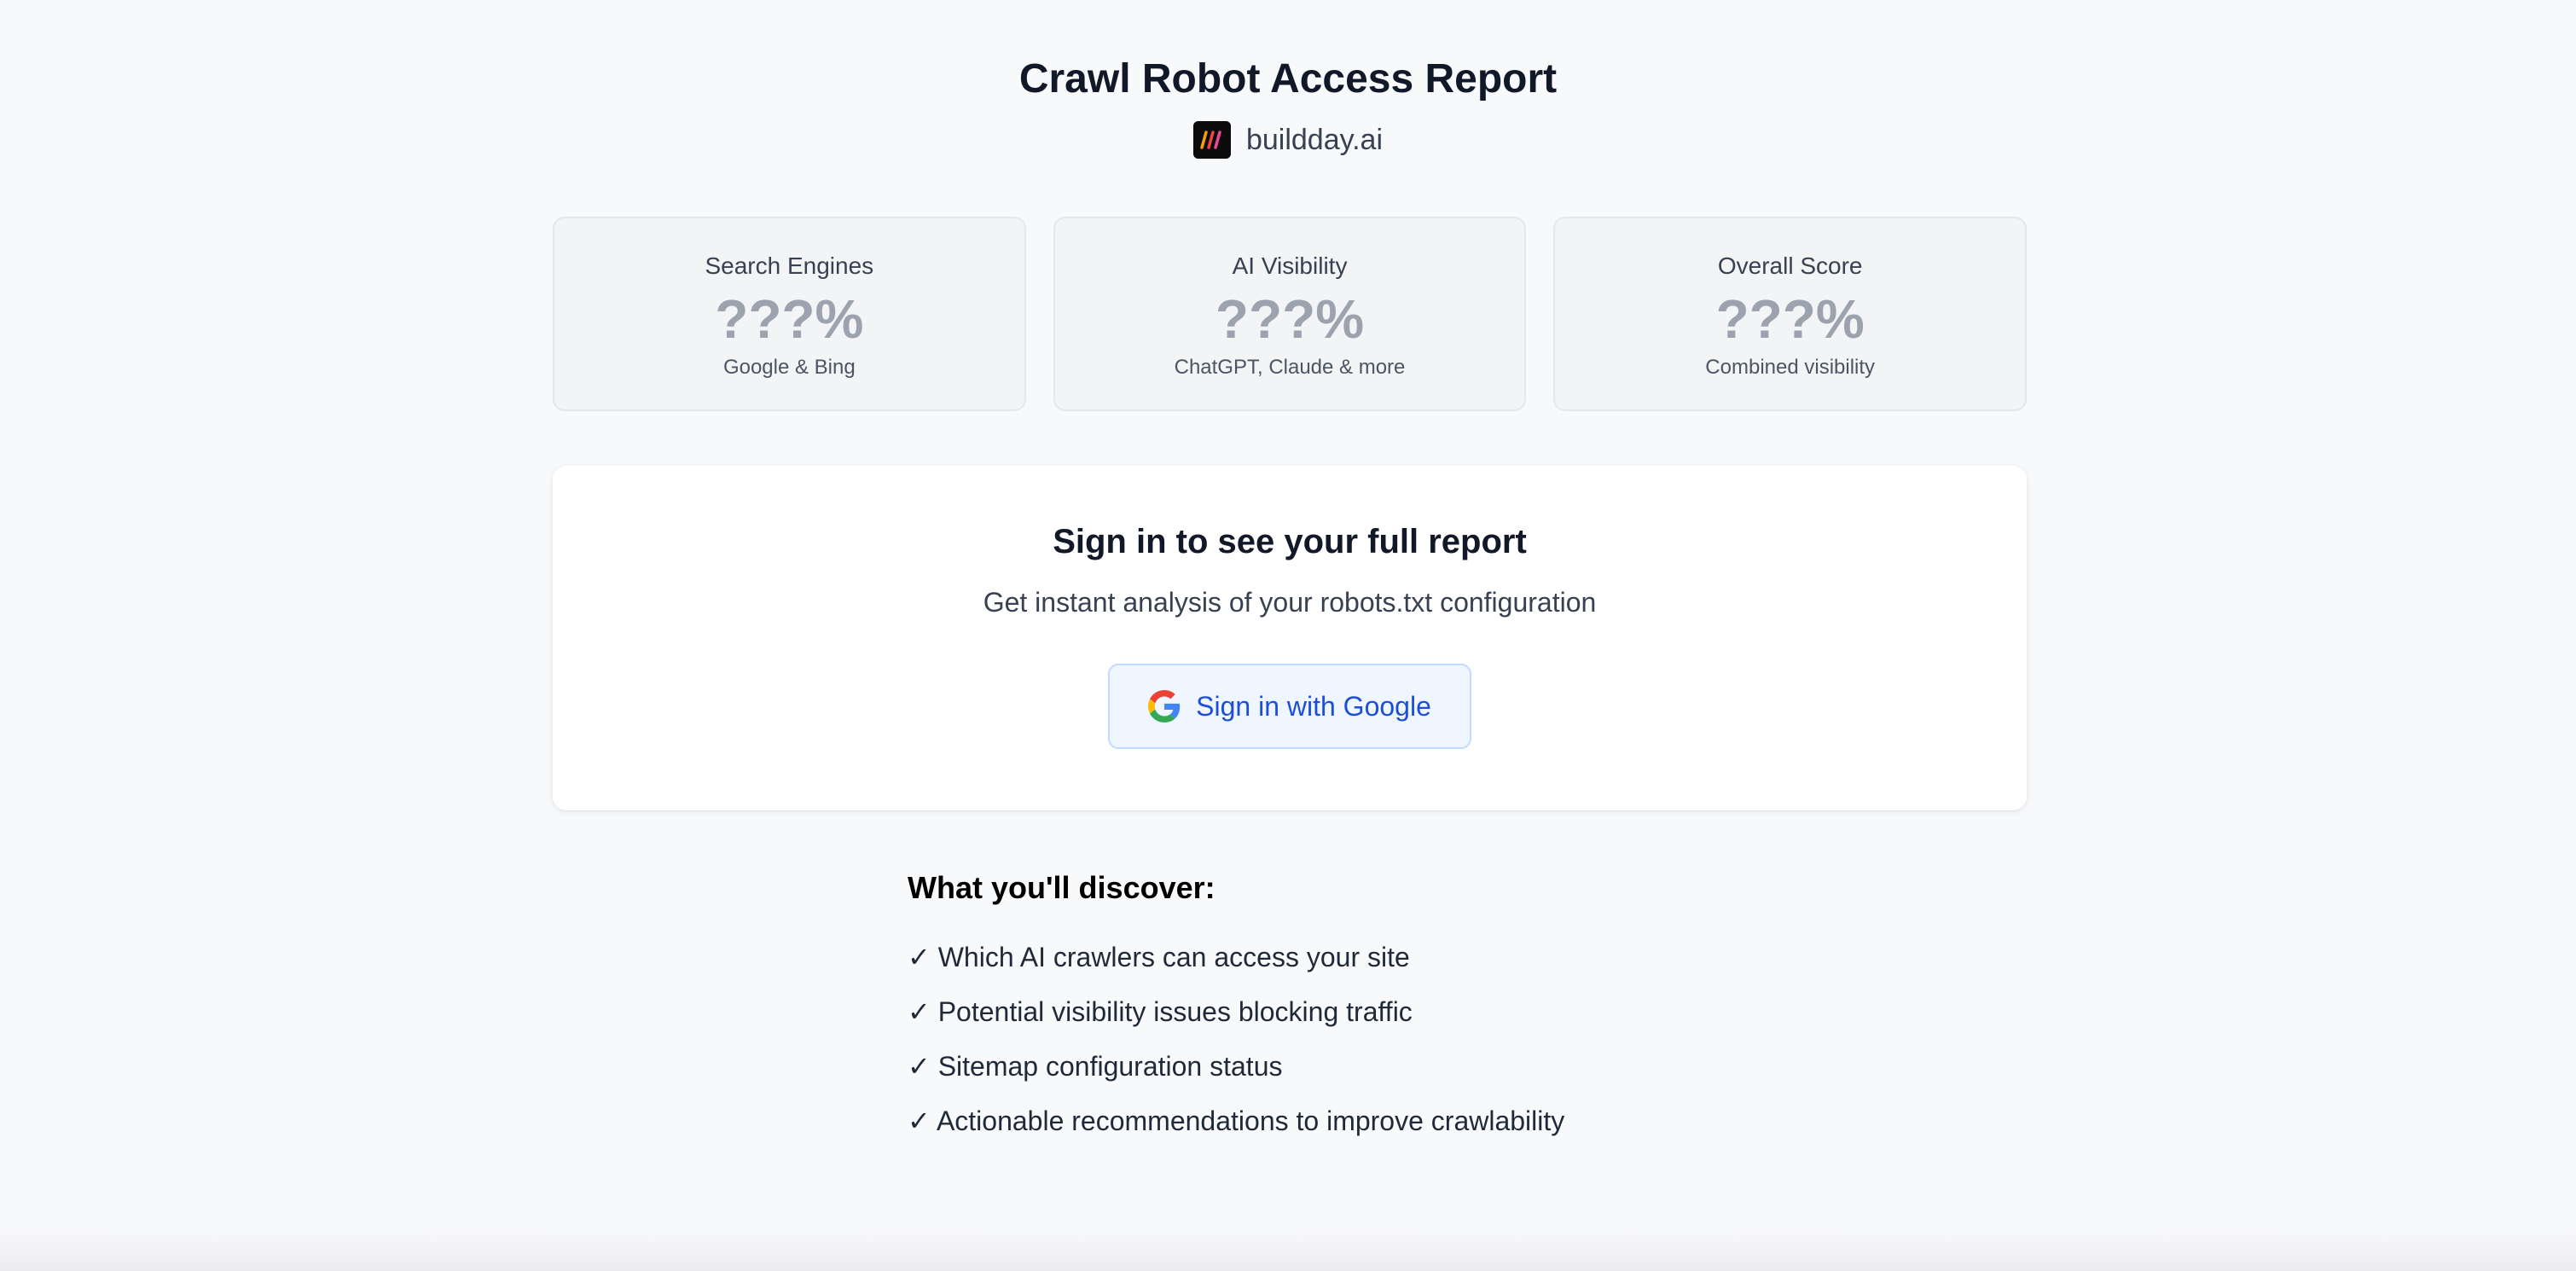  I want to click on site-identity: buildday.ai, so click(1288, 140).